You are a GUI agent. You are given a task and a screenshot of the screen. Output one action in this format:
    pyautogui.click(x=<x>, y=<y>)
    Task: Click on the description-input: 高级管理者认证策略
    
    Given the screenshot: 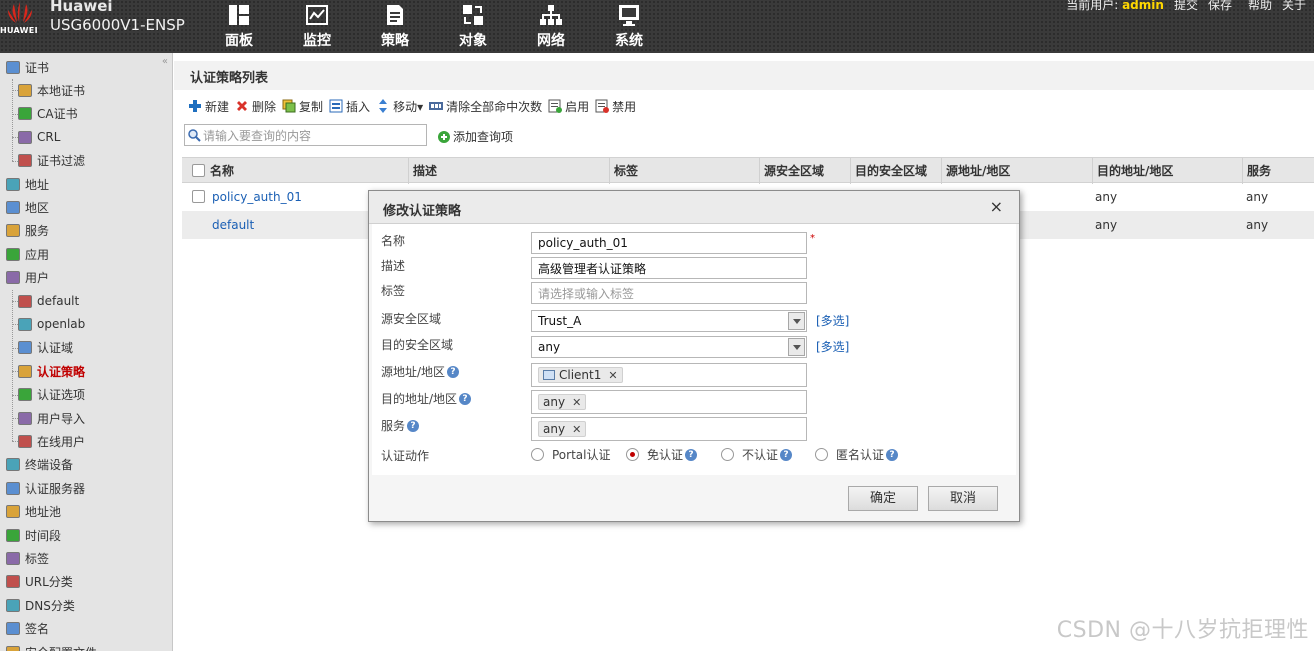 What is the action you would take?
    pyautogui.click(x=669, y=268)
    